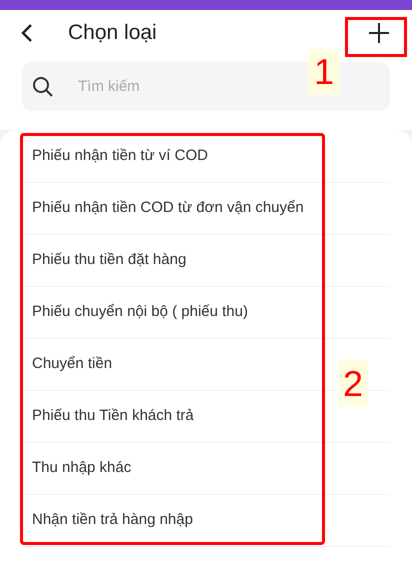  What do you see at coordinates (105, 260) in the screenshot?
I see `list-item: Phiếu thu tiền đặt hàng` at bounding box center [105, 260].